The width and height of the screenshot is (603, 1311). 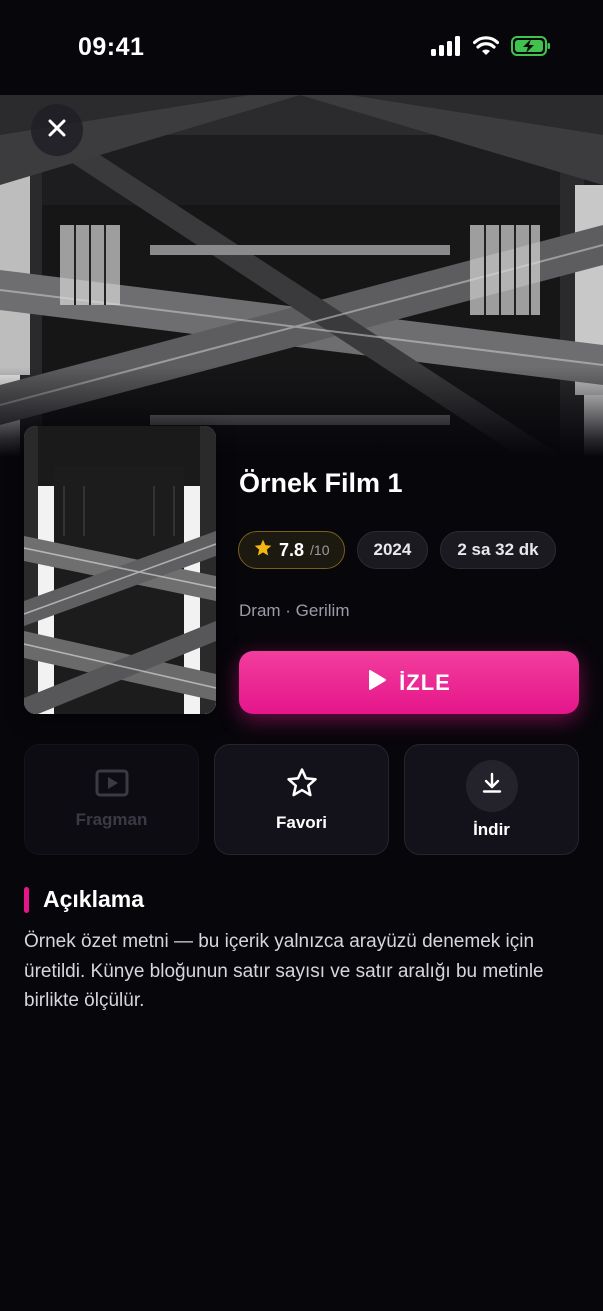 I want to click on download-icon, so click(x=492, y=785).